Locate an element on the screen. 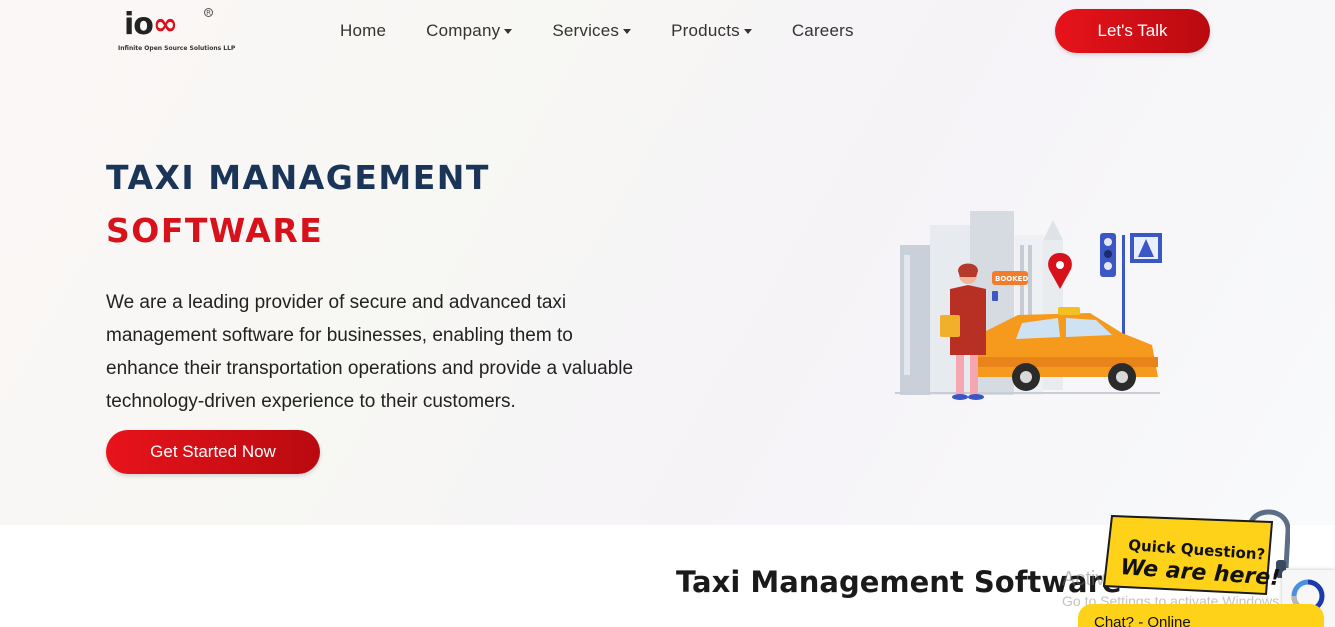 This screenshot has height=627, width=1335. nav-services: Services is located at coordinates (592, 31).